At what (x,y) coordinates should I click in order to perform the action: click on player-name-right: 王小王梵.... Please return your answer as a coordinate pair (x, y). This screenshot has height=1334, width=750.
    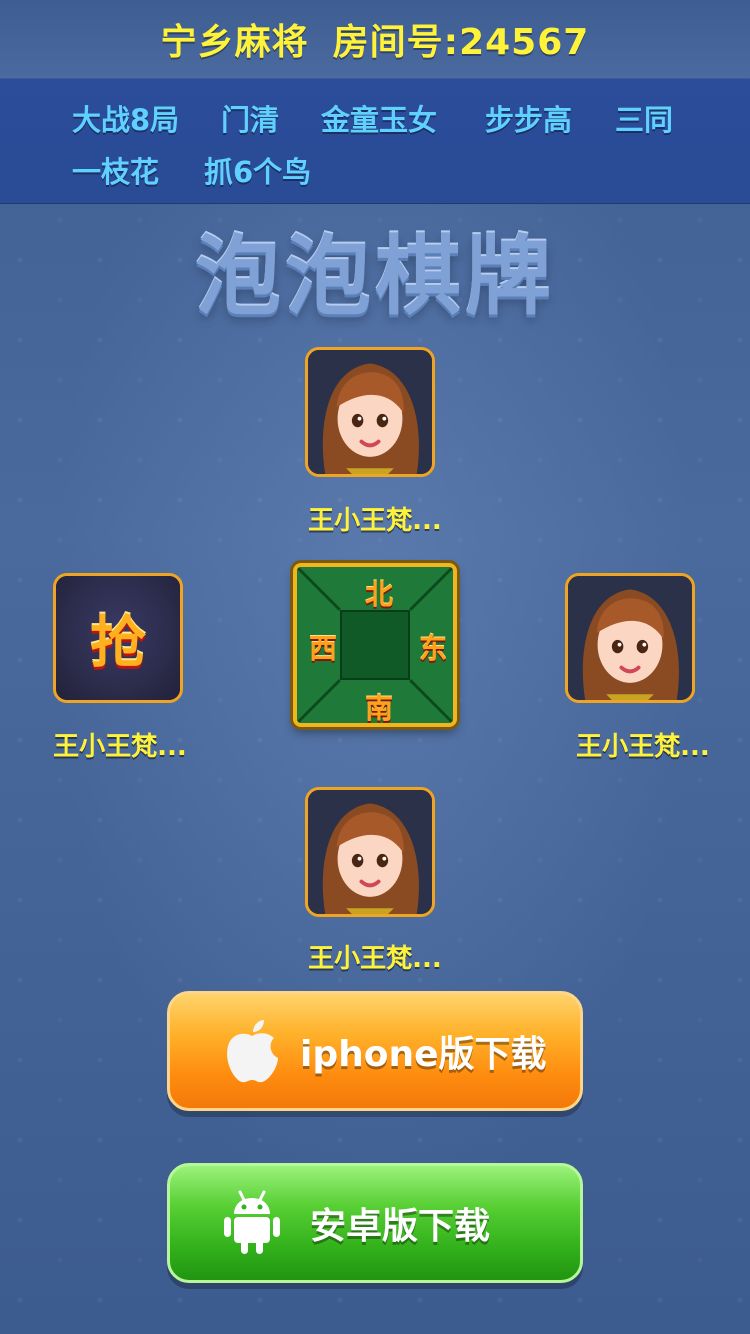
    Looking at the image, I should click on (643, 747).